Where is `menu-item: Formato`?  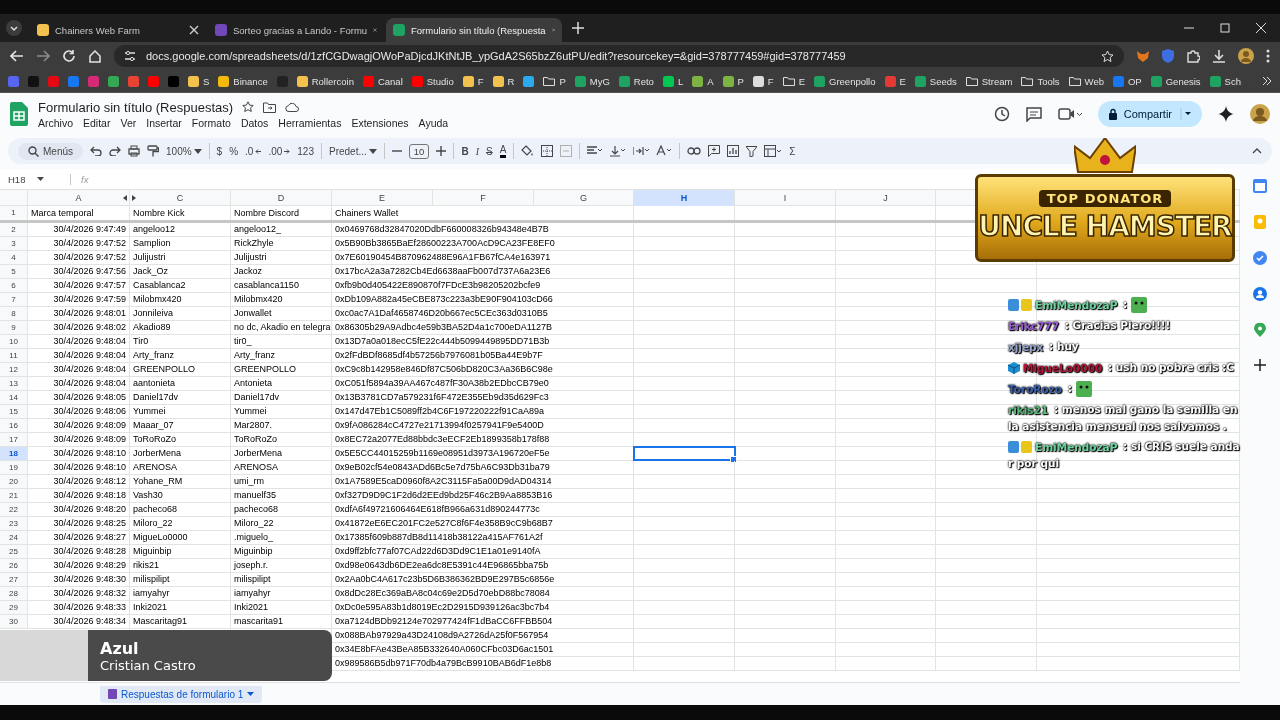 menu-item: Formato is located at coordinates (211, 122).